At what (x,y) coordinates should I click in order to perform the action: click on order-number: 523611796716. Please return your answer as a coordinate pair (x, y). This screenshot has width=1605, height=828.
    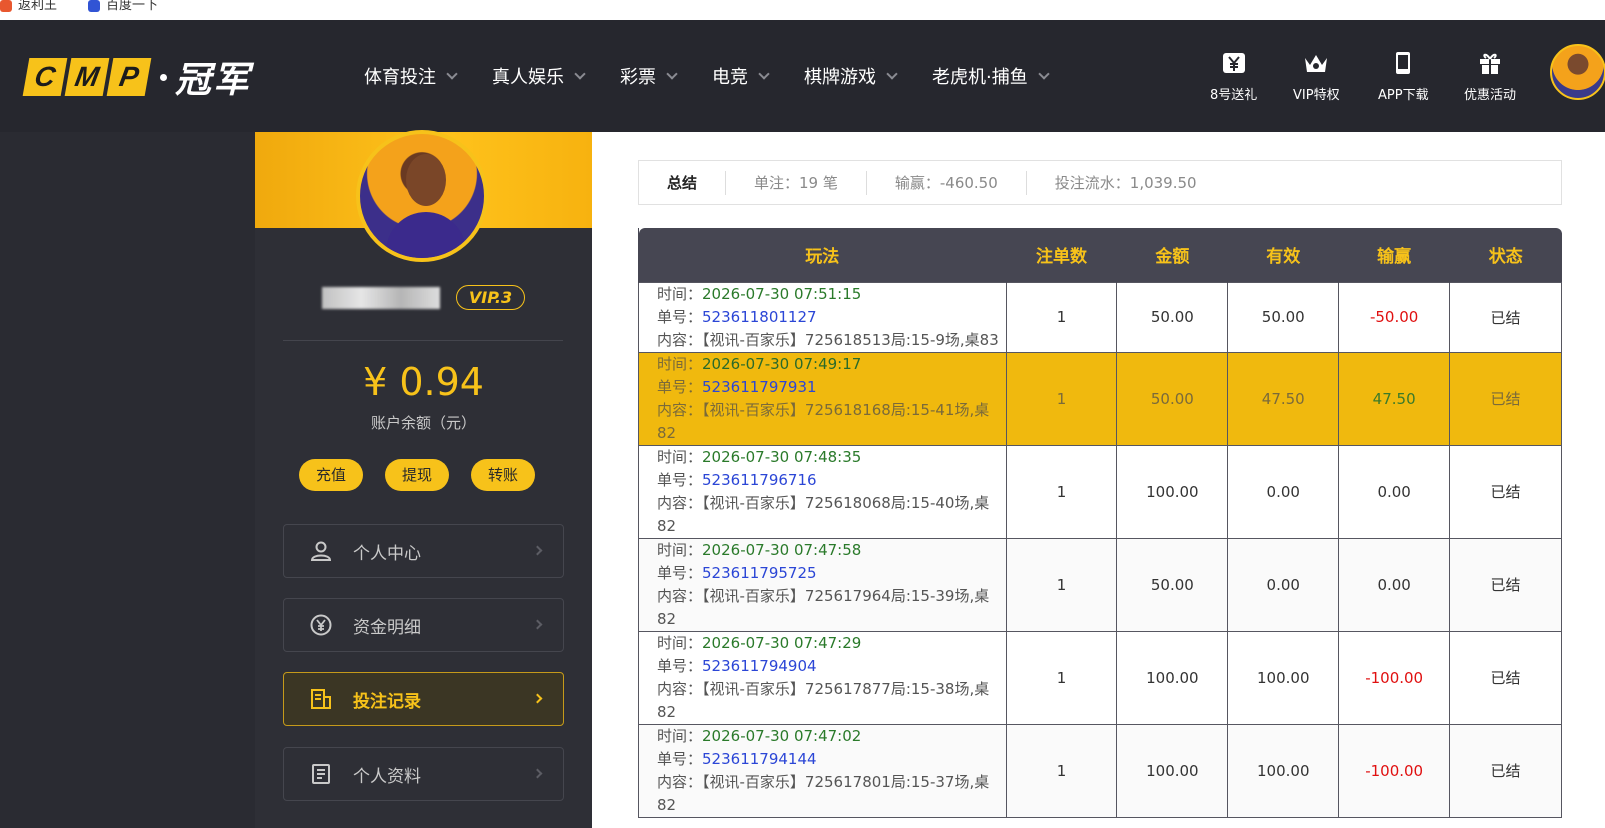
    Looking at the image, I should click on (759, 480).